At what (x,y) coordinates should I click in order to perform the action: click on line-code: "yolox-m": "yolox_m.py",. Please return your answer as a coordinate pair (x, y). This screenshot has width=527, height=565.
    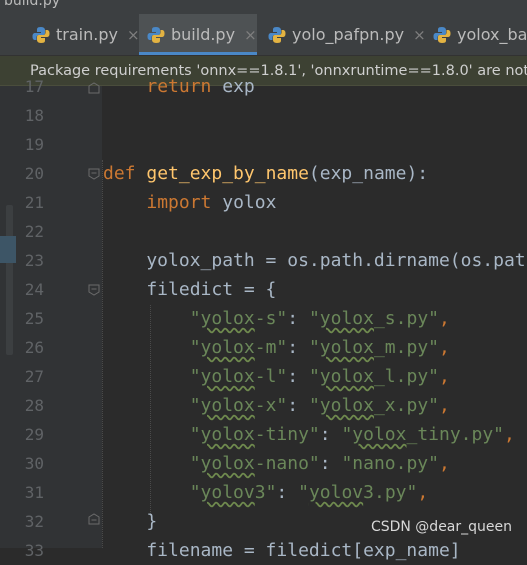
    Looking at the image, I should click on (276, 347).